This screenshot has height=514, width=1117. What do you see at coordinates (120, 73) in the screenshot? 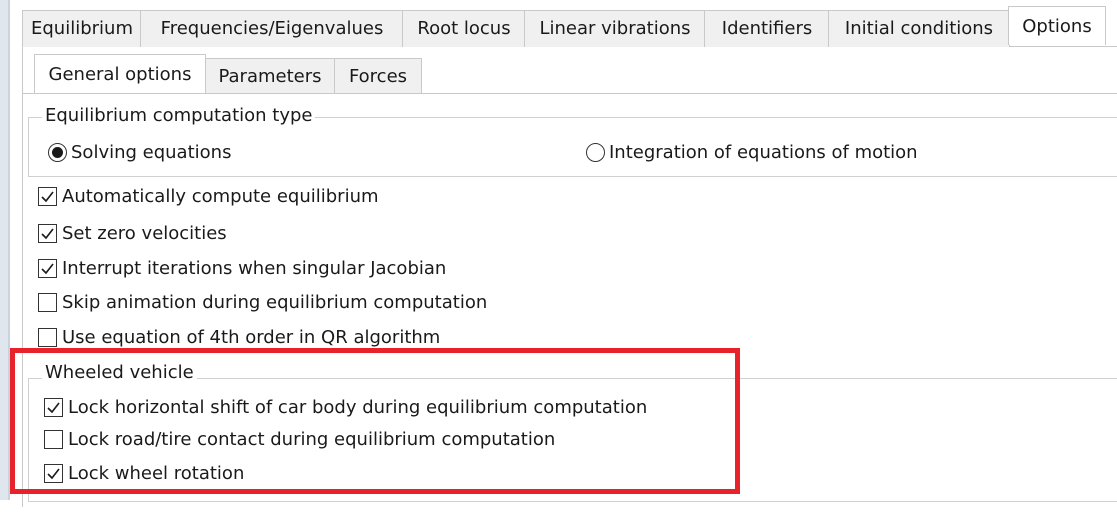
I see `tab-general-options: General options` at bounding box center [120, 73].